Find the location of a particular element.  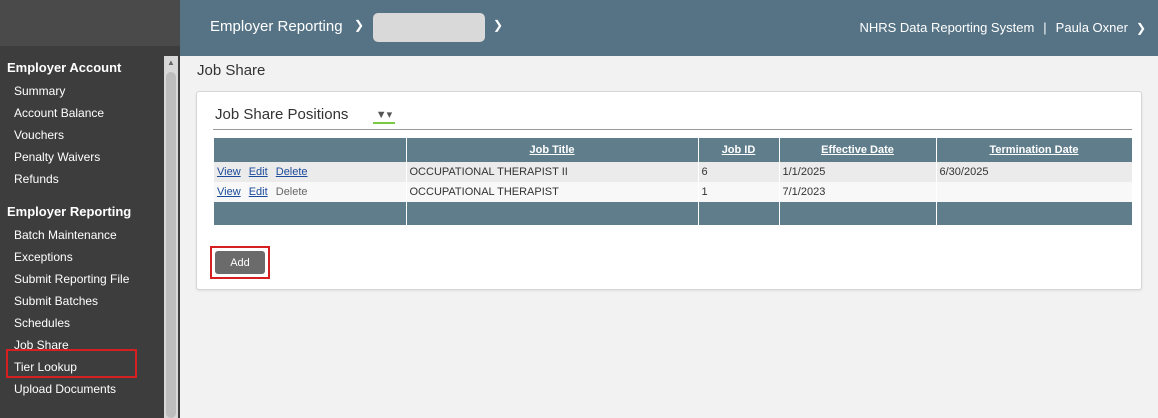

sidebar-section-employer-reporting: Employer Reporting is located at coordinates (69, 211).